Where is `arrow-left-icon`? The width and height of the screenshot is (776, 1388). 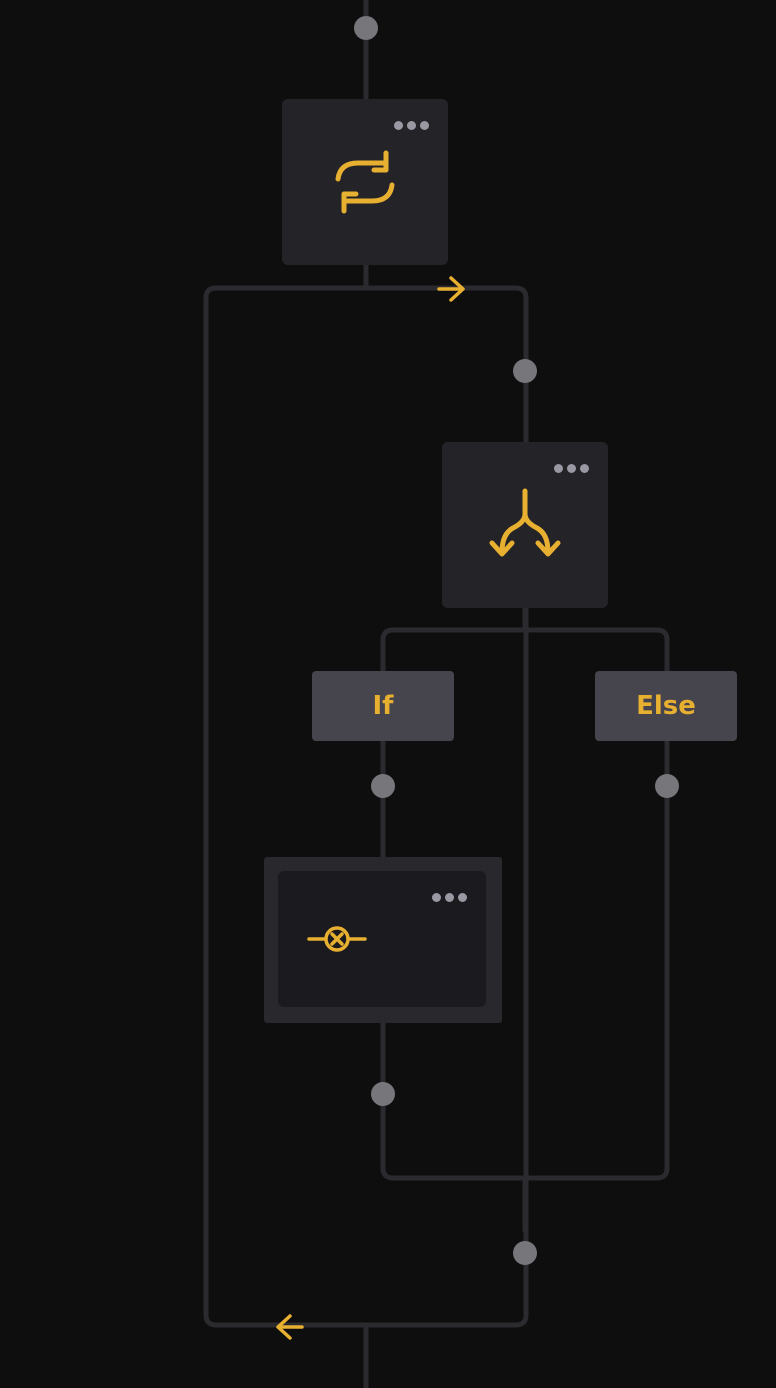
arrow-left-icon is located at coordinates (290, 1327).